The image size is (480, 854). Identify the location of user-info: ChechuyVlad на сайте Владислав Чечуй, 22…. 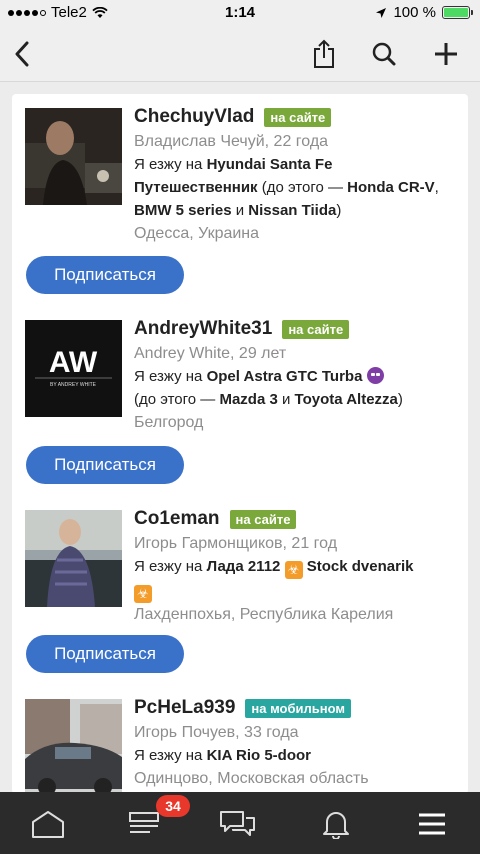
(296, 174).